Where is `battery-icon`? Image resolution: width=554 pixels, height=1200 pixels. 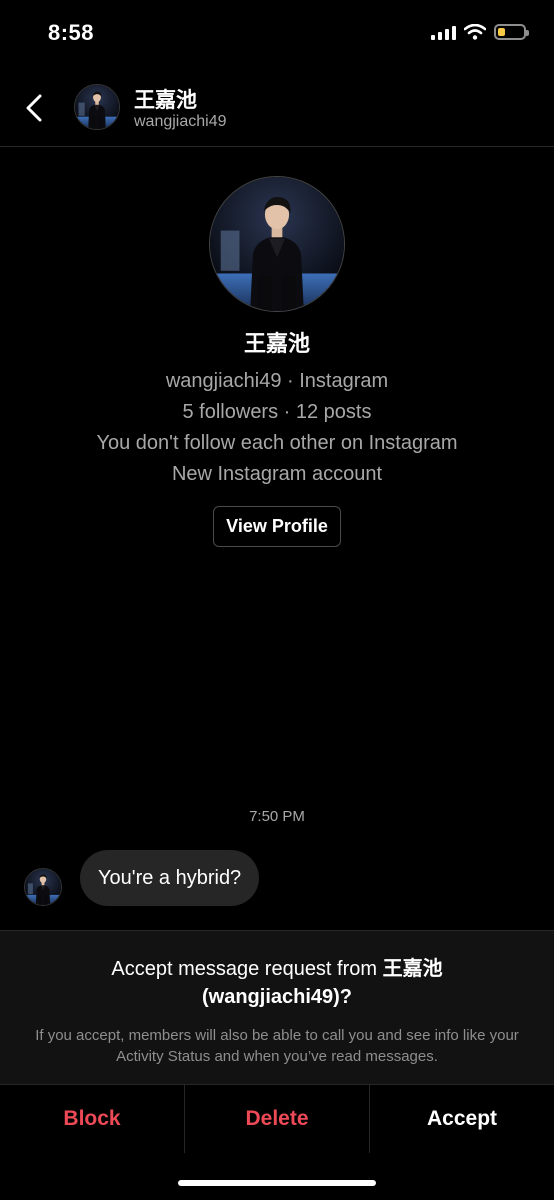 battery-icon is located at coordinates (511, 32).